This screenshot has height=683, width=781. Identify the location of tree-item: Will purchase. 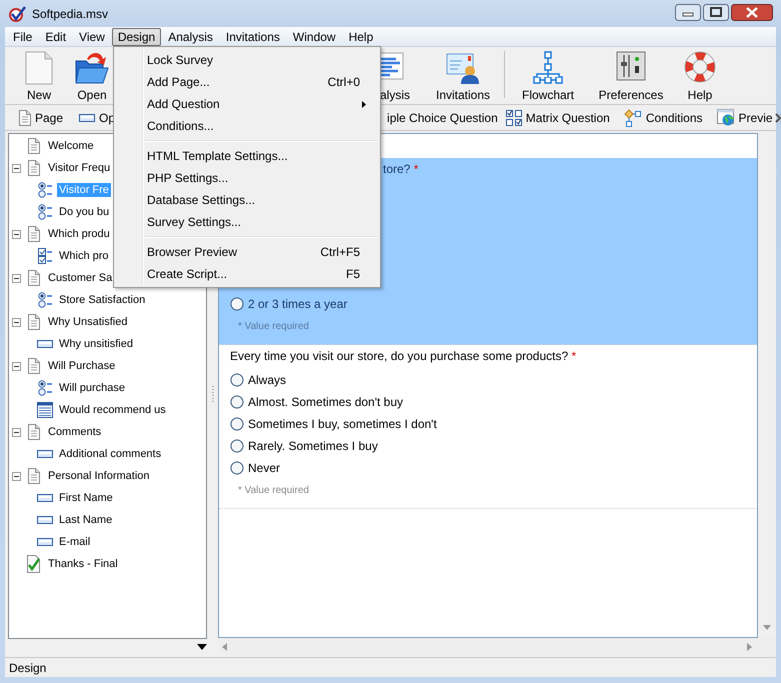
(92, 388).